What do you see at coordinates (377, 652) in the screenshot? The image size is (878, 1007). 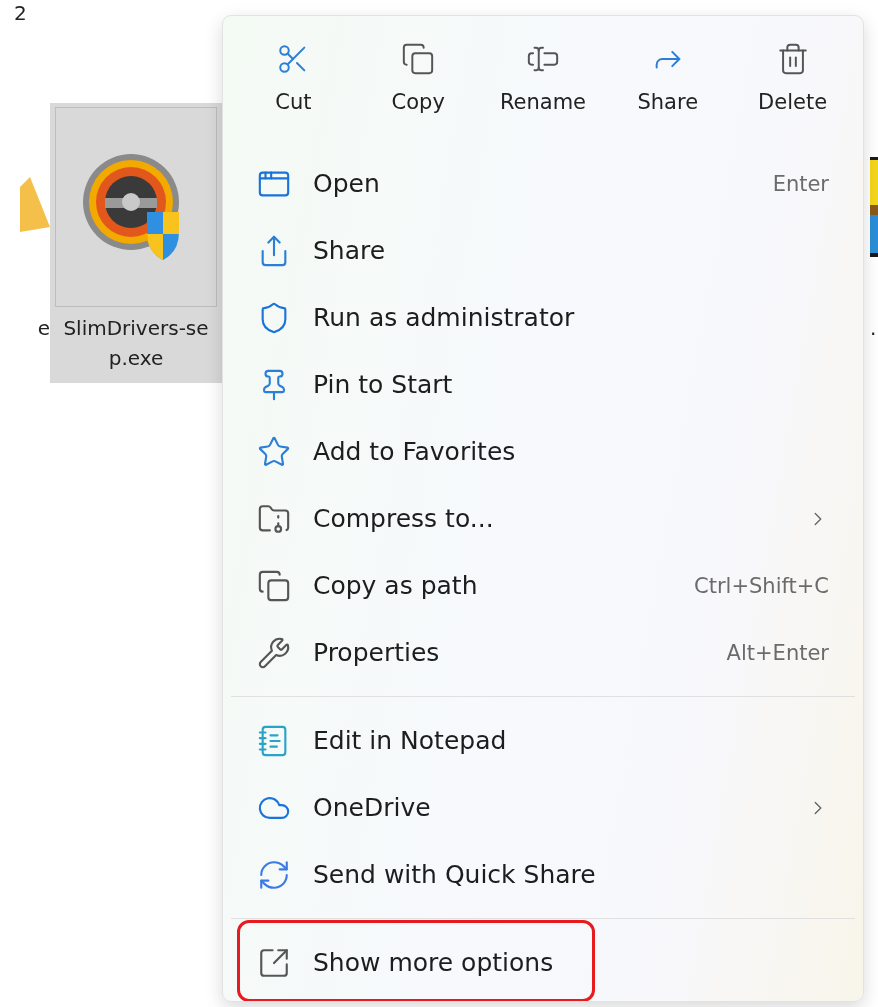 I see `menu-item-label: Properties` at bounding box center [377, 652].